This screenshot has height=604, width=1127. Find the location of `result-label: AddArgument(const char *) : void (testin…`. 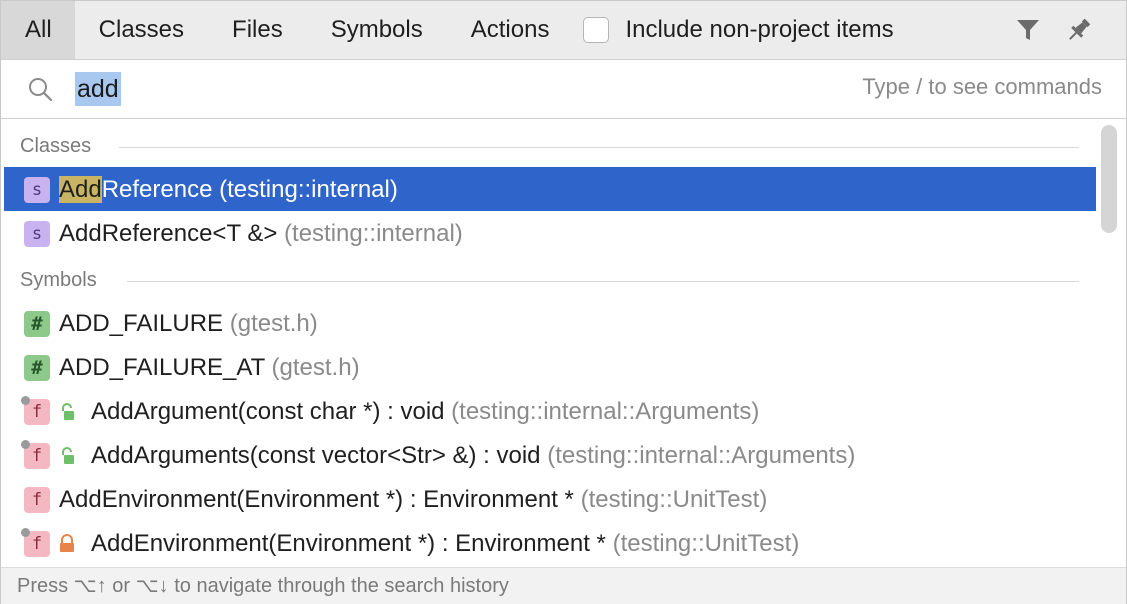

result-label: AddArgument(const char *) : void (testin… is located at coordinates (425, 411).